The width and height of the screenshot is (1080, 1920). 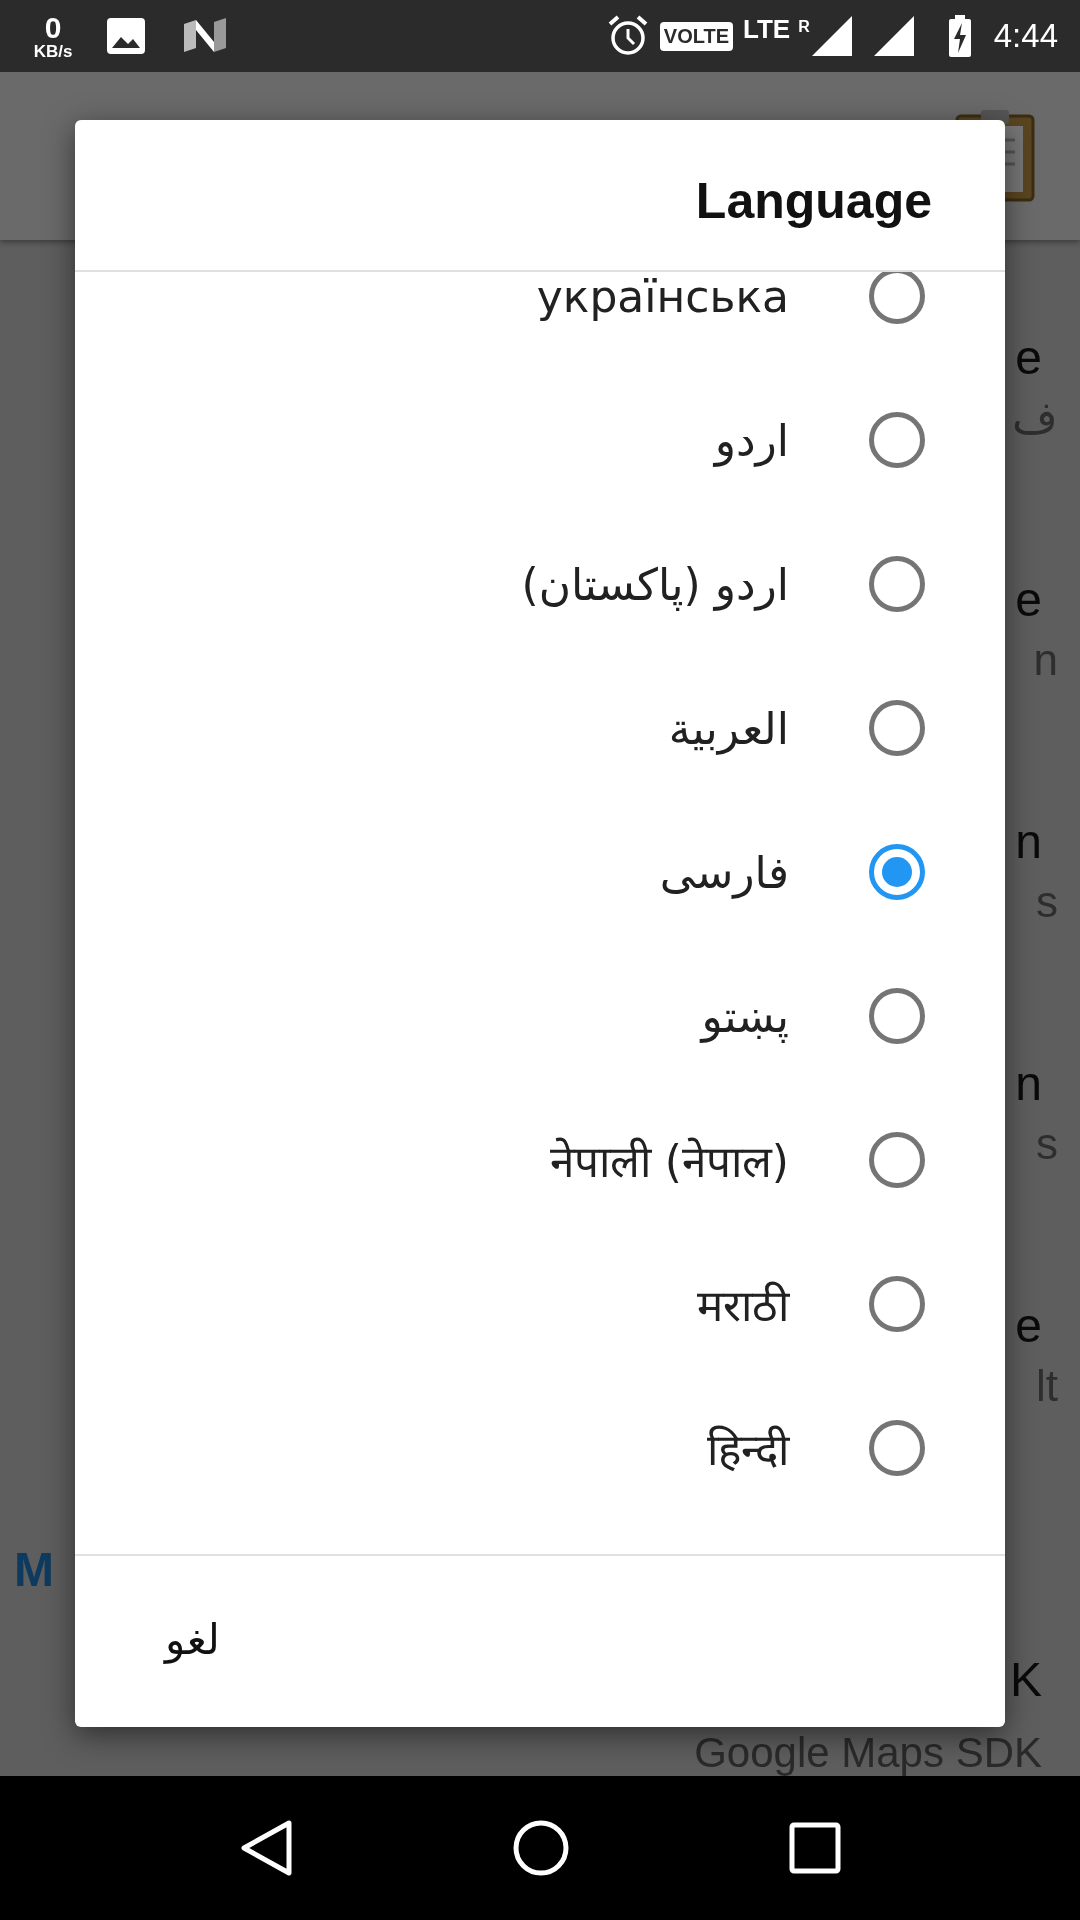 I want to click on section-heading: M, so click(x=34, y=1570).